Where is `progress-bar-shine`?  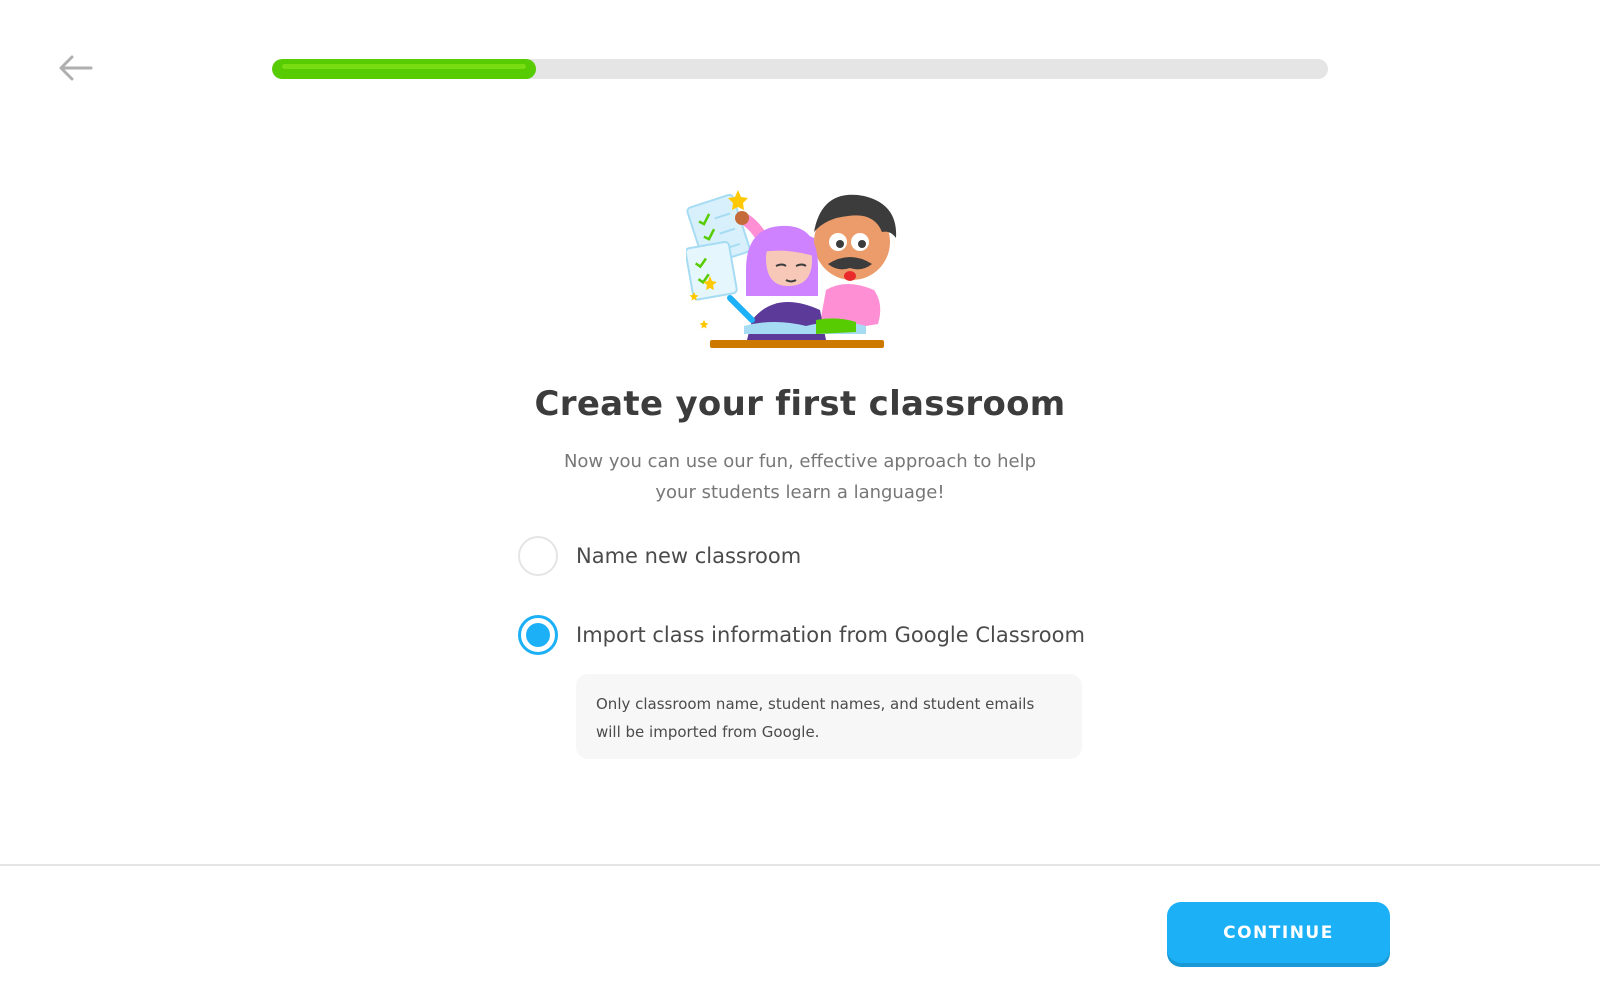
progress-bar-shine is located at coordinates (404, 66).